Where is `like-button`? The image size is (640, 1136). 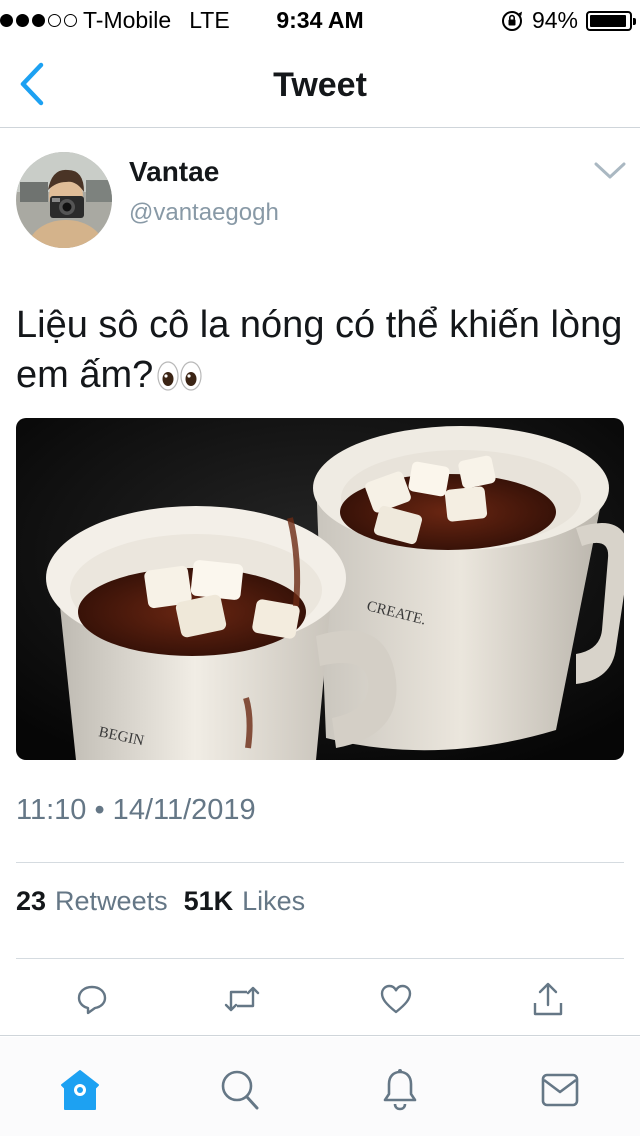 like-button is located at coordinates (396, 999).